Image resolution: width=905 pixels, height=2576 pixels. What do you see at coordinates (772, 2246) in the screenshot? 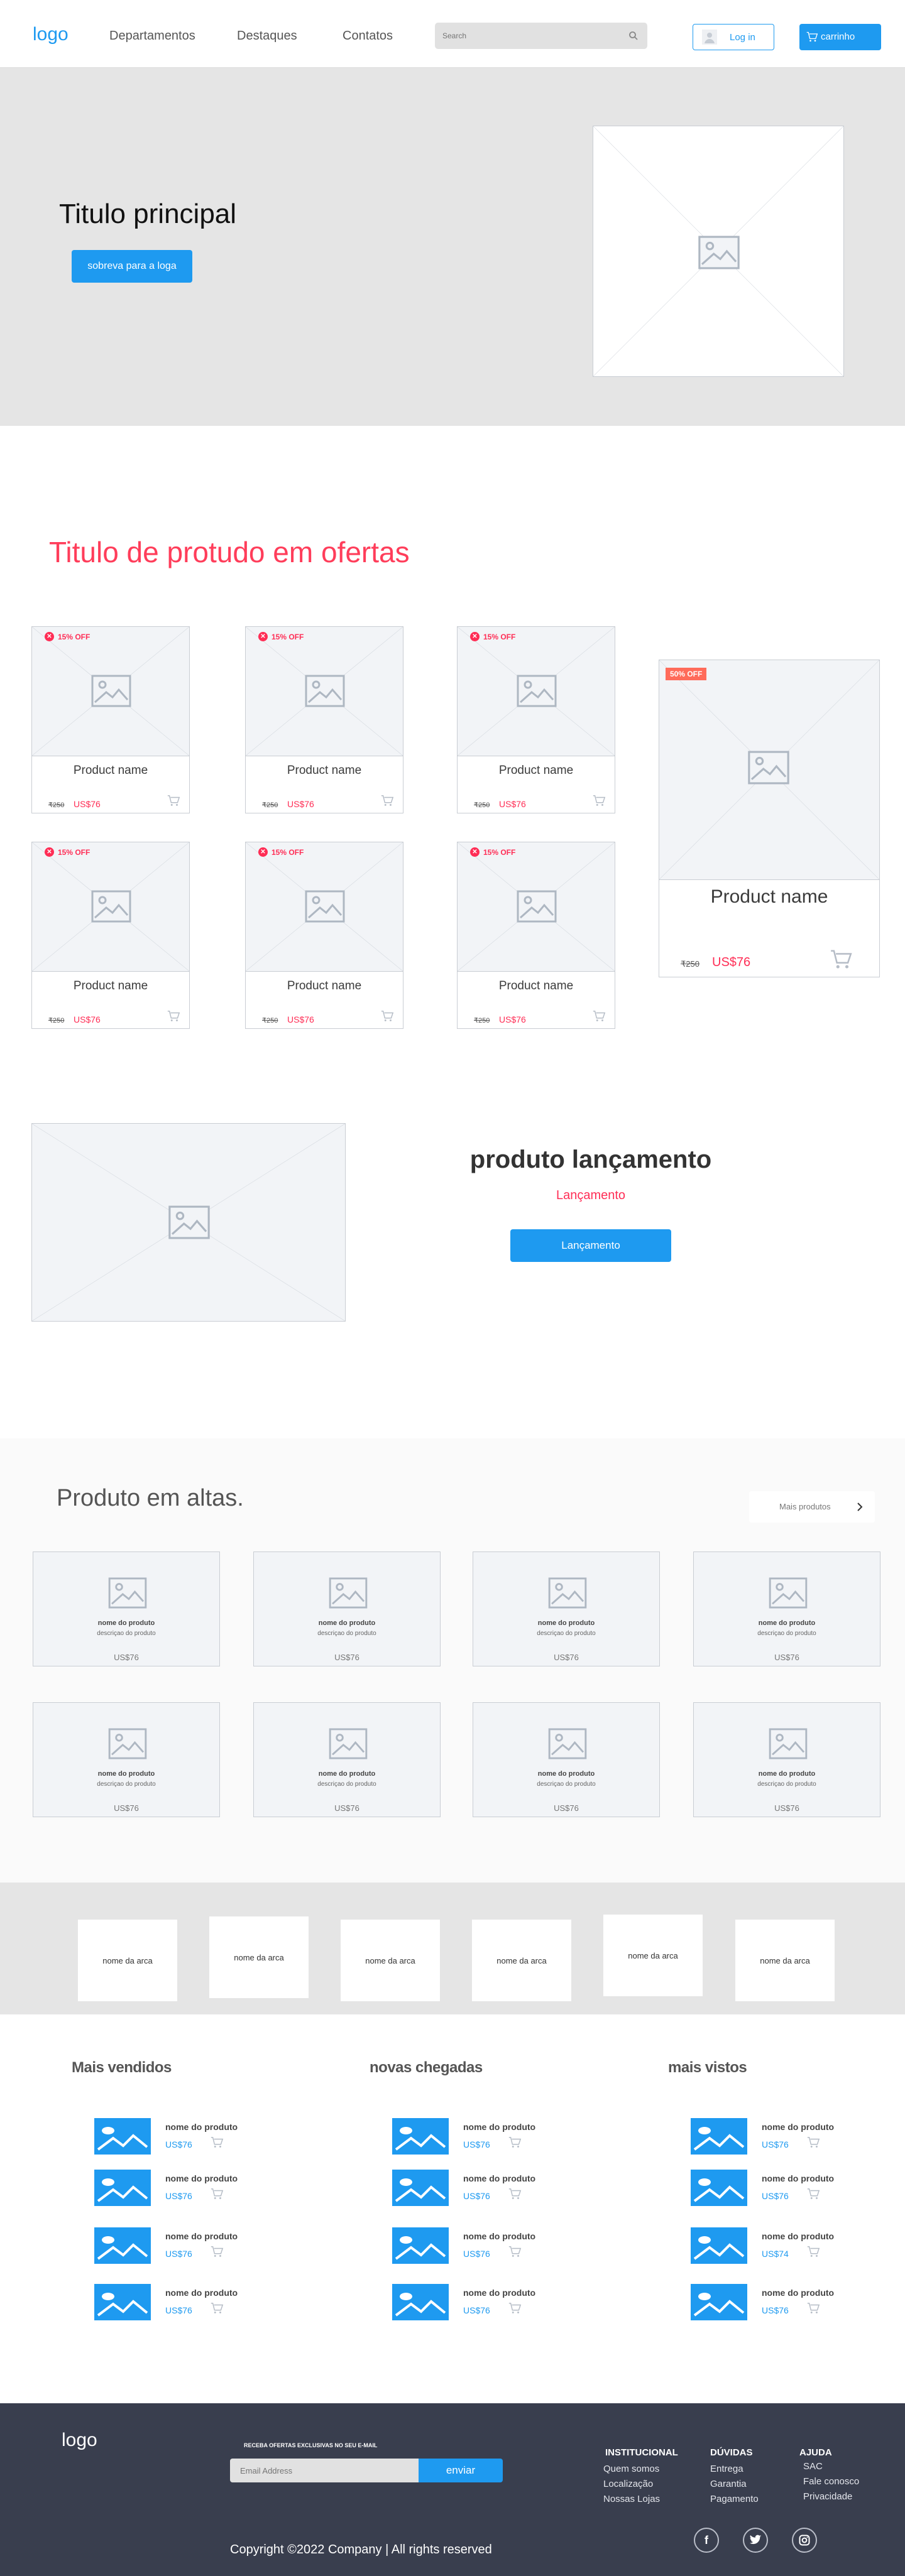
I see `list-item: nome do produto US$74` at bounding box center [772, 2246].